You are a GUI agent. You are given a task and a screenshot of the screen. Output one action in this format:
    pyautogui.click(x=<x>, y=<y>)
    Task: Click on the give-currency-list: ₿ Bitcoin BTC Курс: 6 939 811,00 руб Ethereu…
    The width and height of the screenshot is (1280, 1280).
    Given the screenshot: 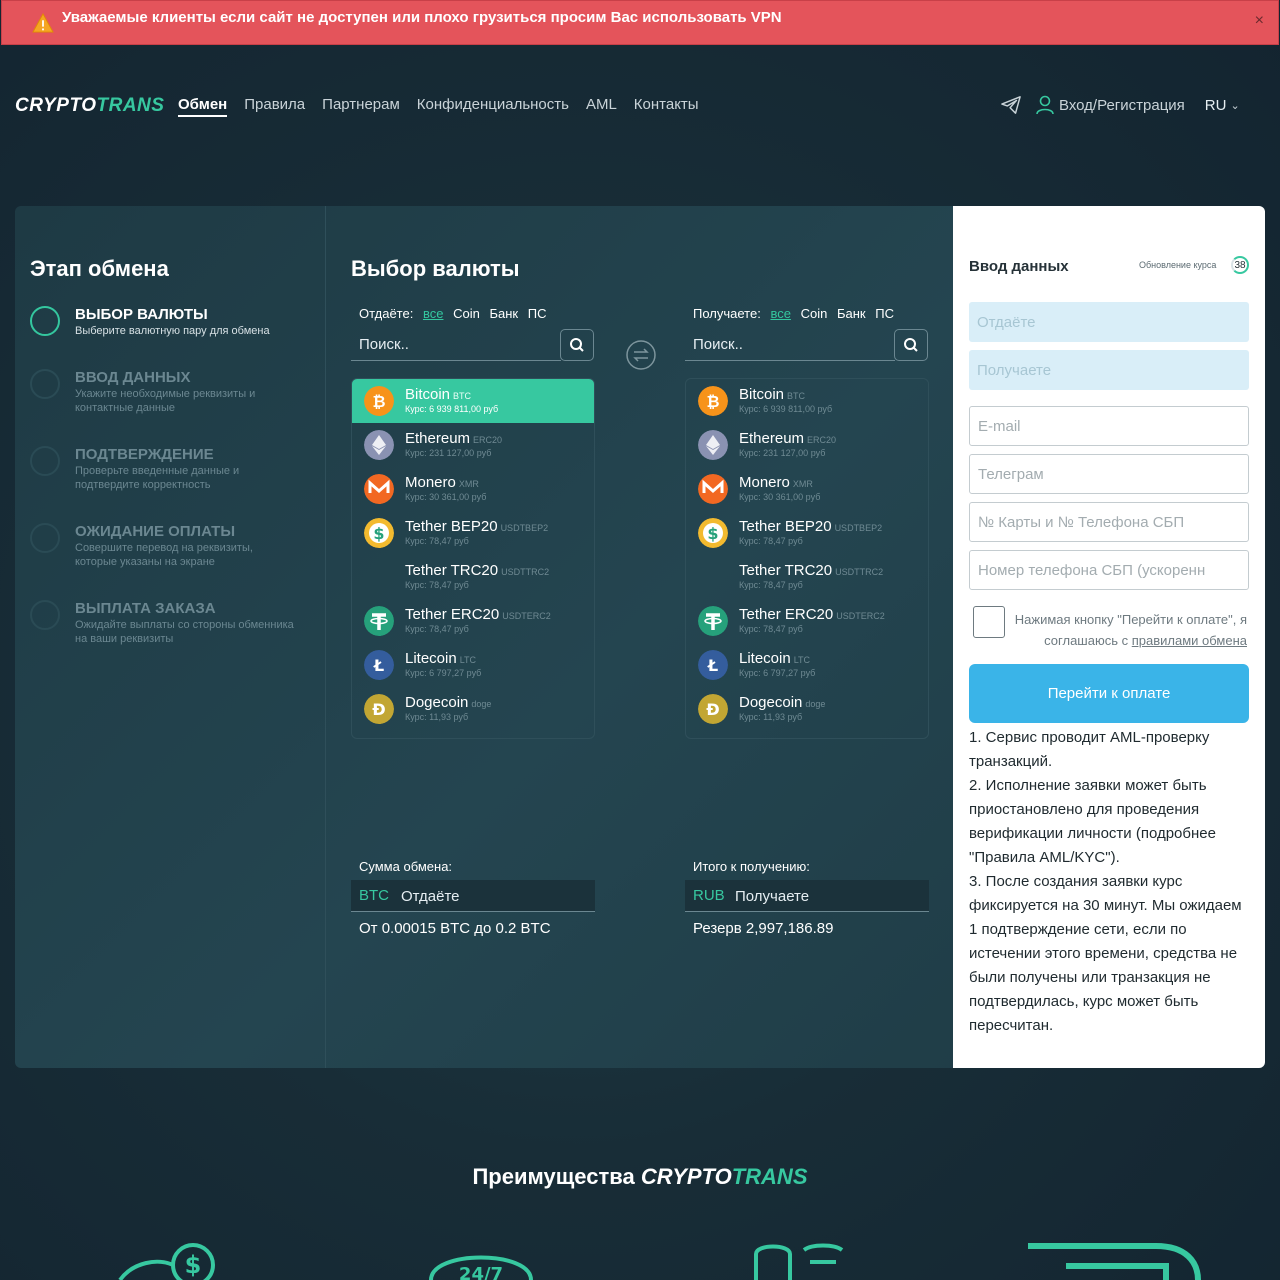 What is the action you would take?
    pyautogui.click(x=473, y=558)
    